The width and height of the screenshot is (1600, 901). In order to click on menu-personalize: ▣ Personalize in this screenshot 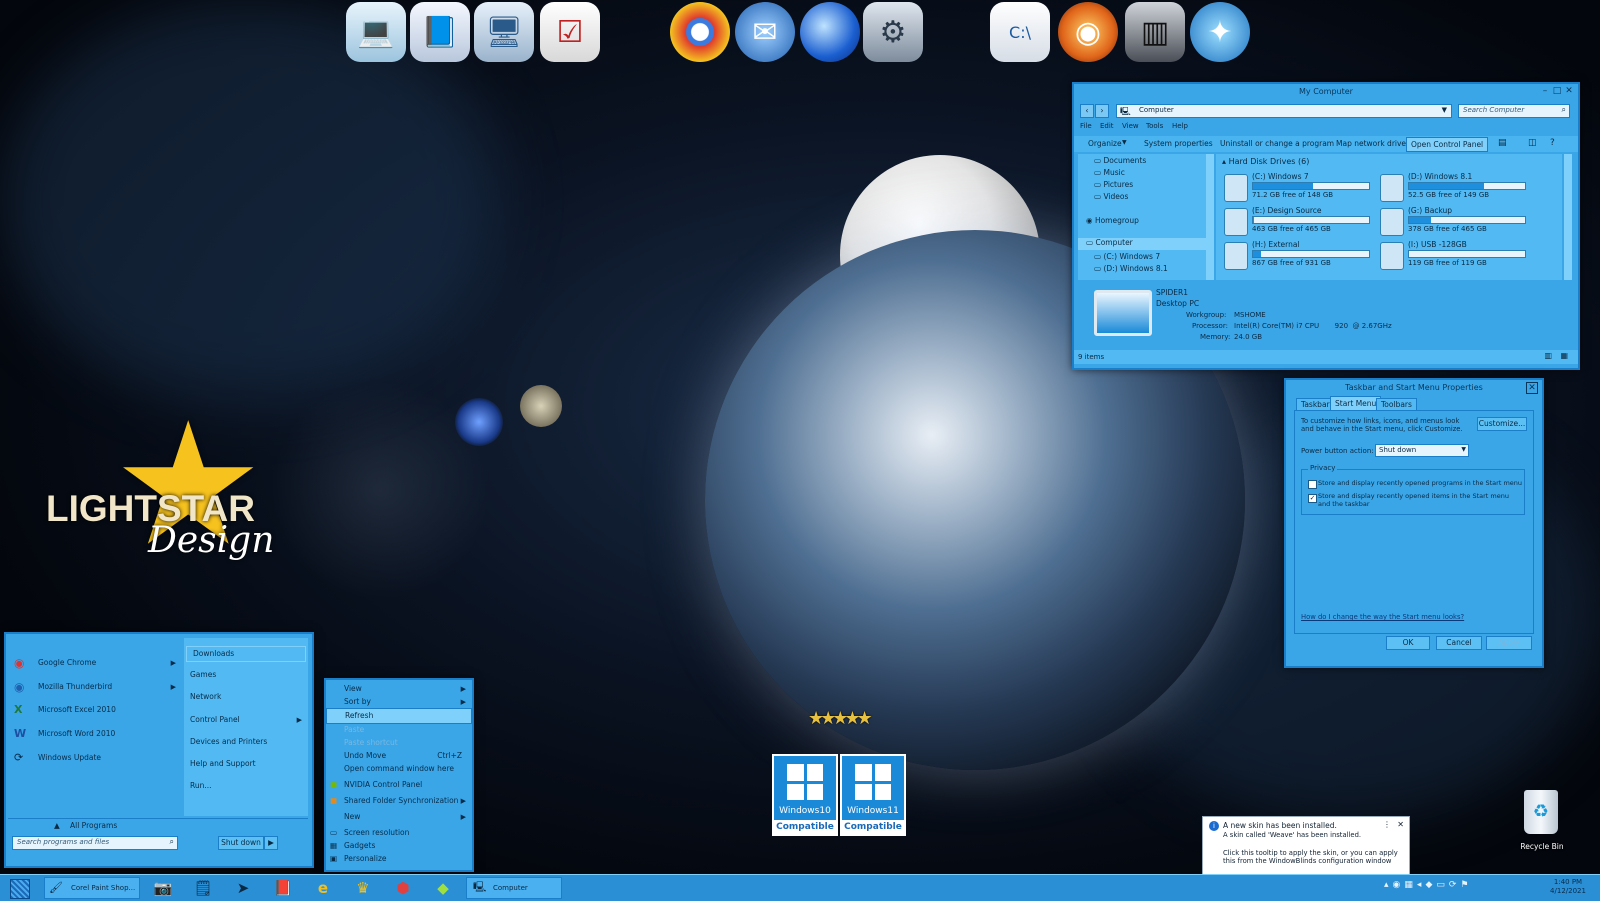, I will do `click(399, 859)`.